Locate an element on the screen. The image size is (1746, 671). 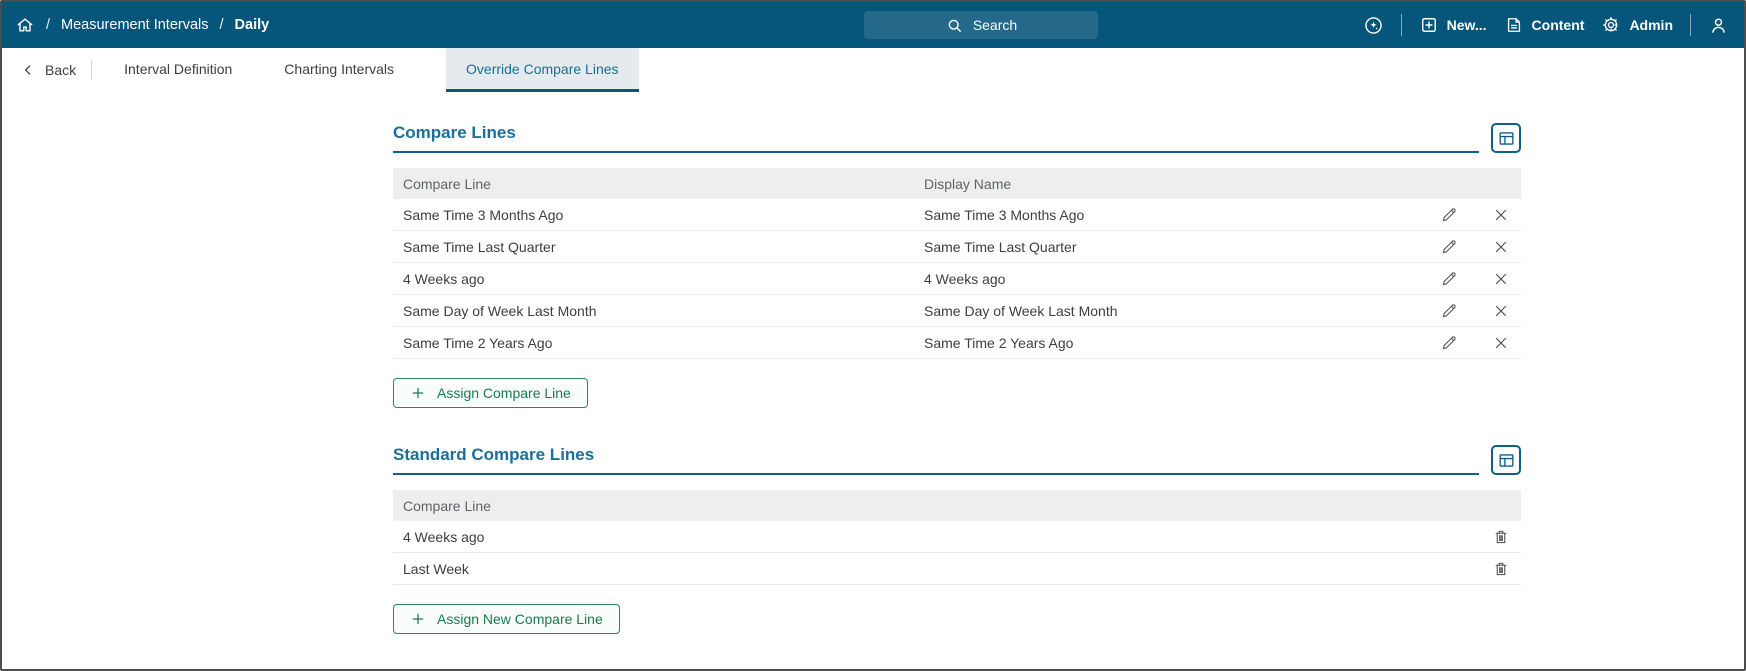
compare-line-cell: Last Week is located at coordinates (436, 568).